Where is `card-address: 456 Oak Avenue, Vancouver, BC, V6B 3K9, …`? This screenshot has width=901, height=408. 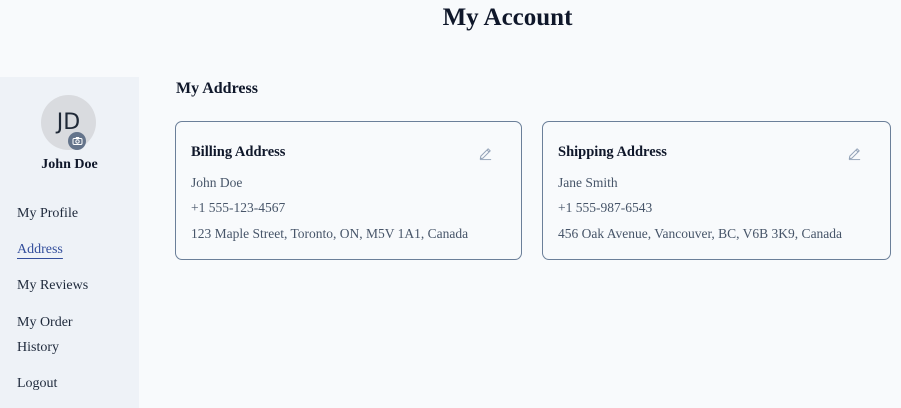
card-address: 456 Oak Avenue, Vancouver, BC, V6B 3K9, … is located at coordinates (700, 233).